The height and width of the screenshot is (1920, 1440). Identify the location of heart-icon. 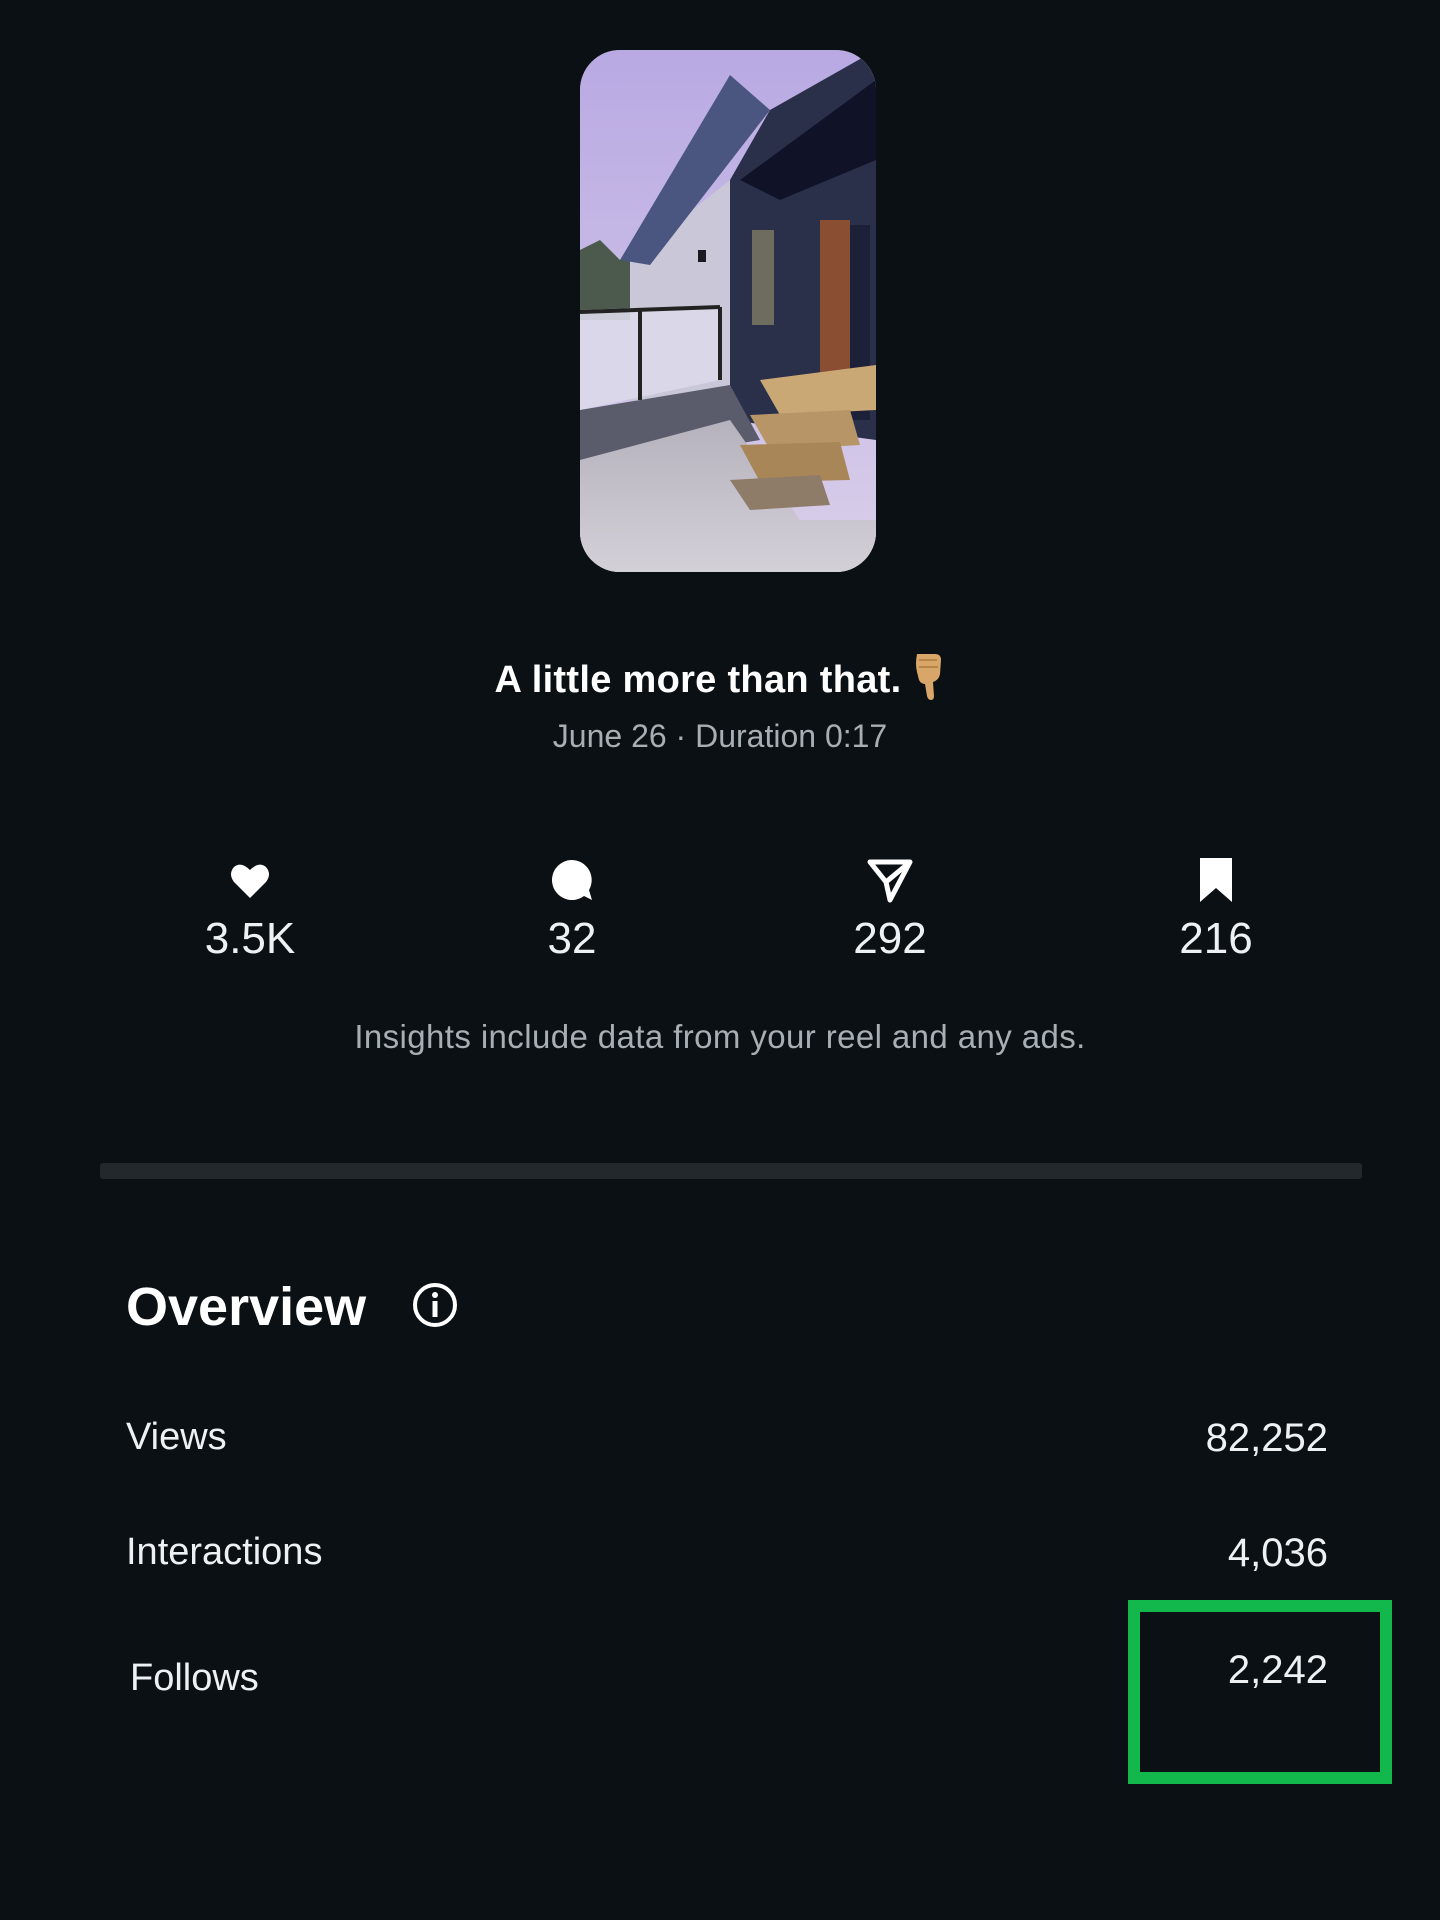
(250, 881).